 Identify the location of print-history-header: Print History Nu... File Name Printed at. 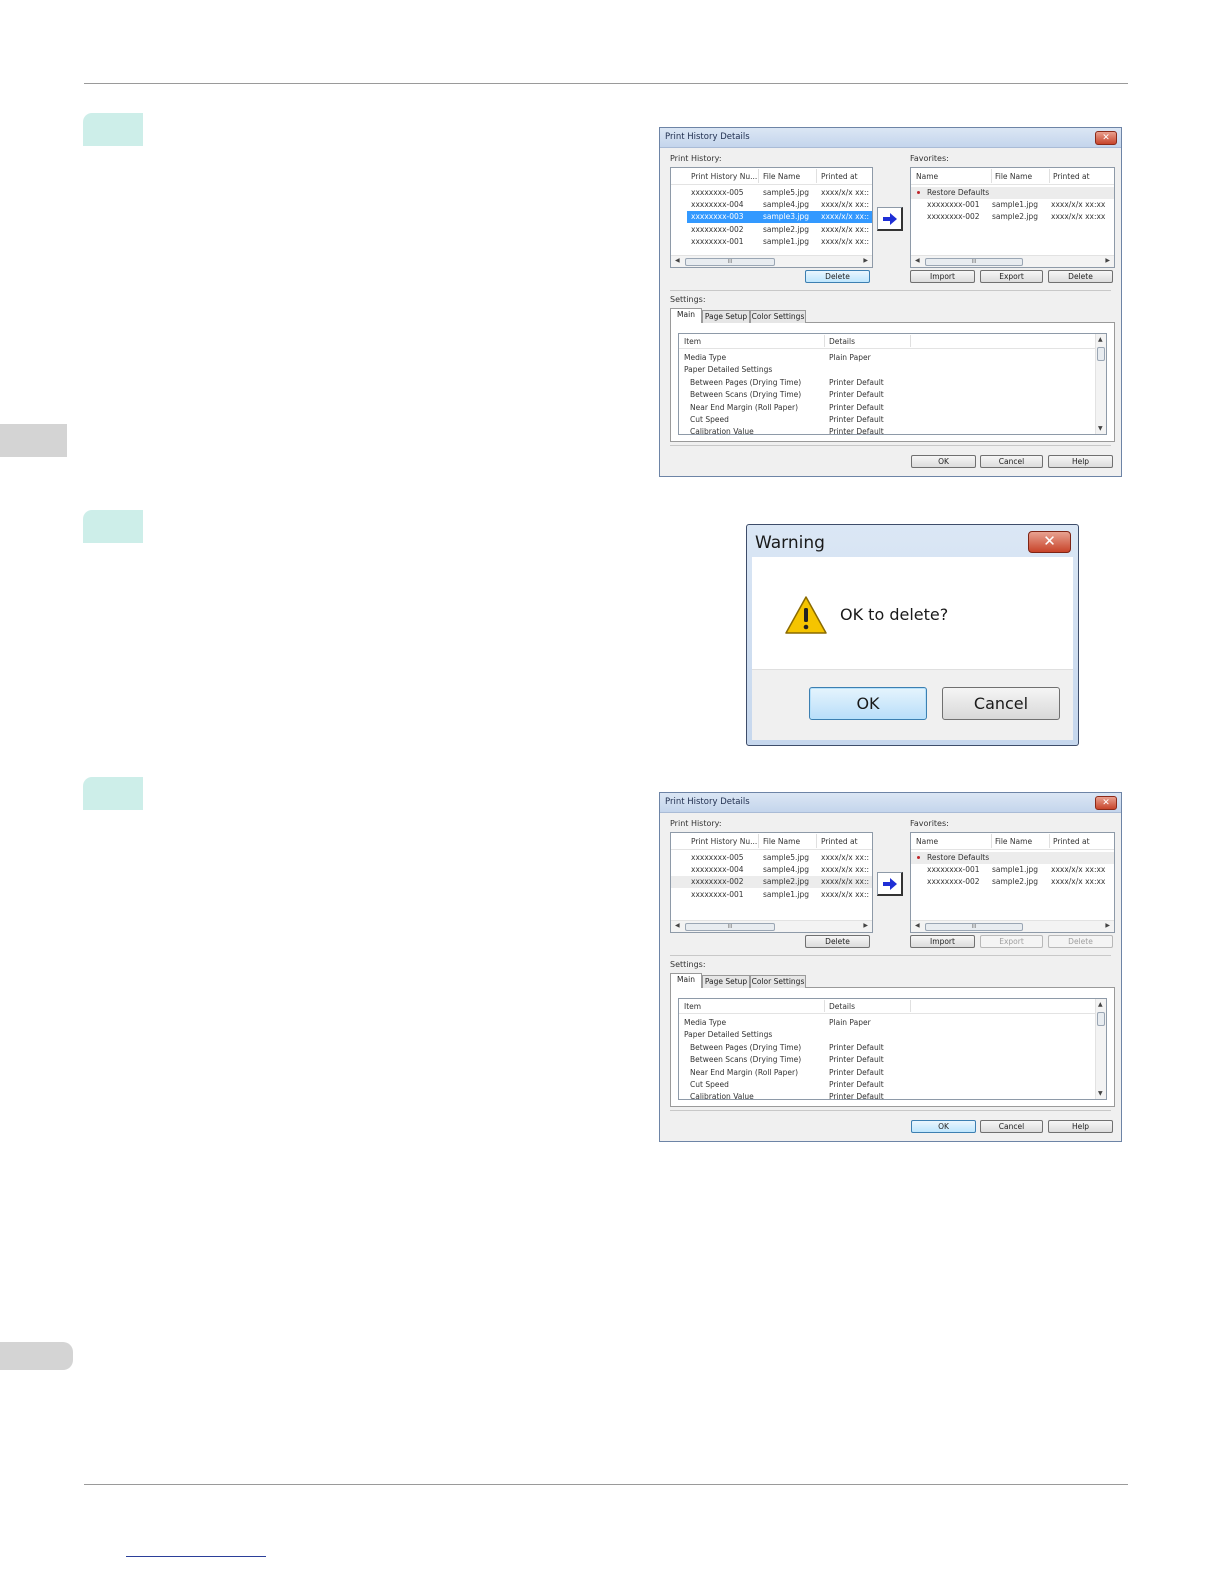
(771, 176).